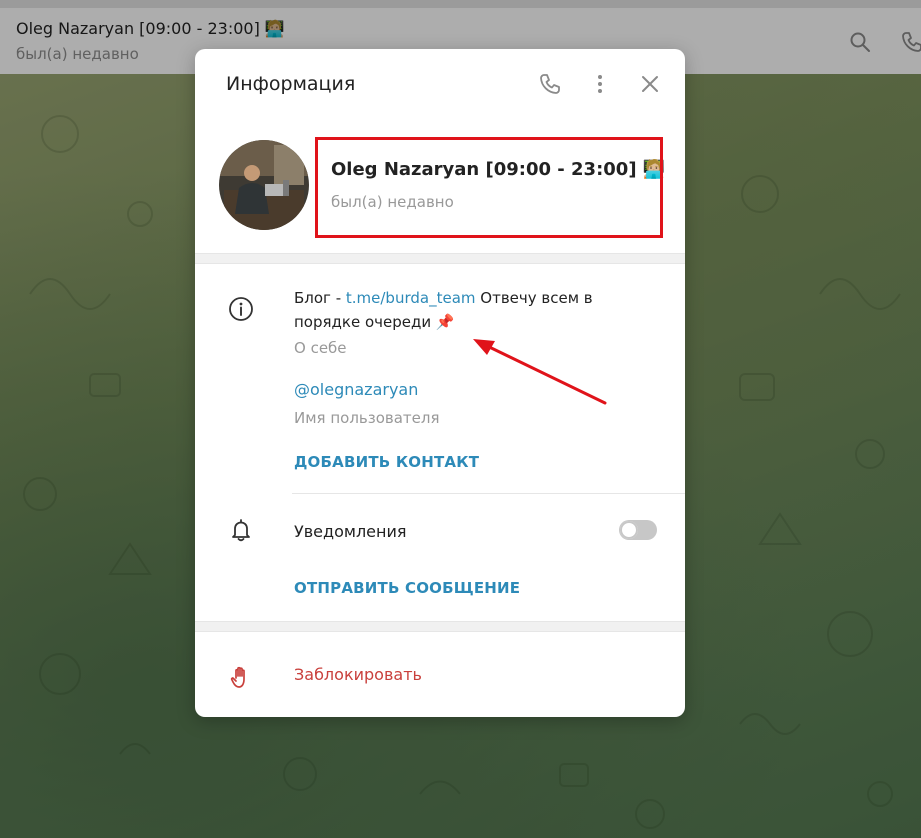 The image size is (921, 838). I want to click on toggle-knob, so click(629, 530).